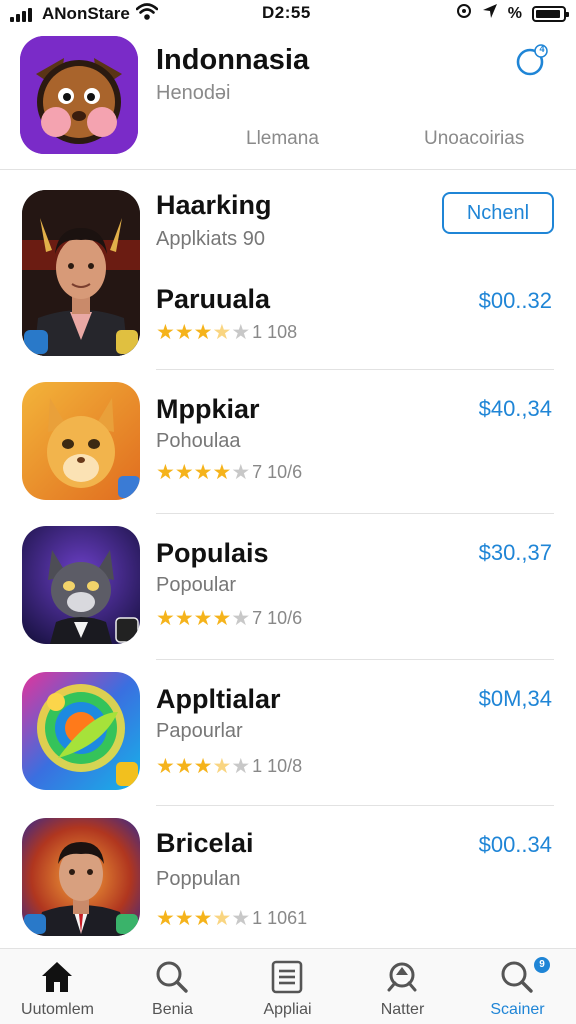 The image size is (576, 1024). I want to click on price-label: $00..34, so click(515, 845).